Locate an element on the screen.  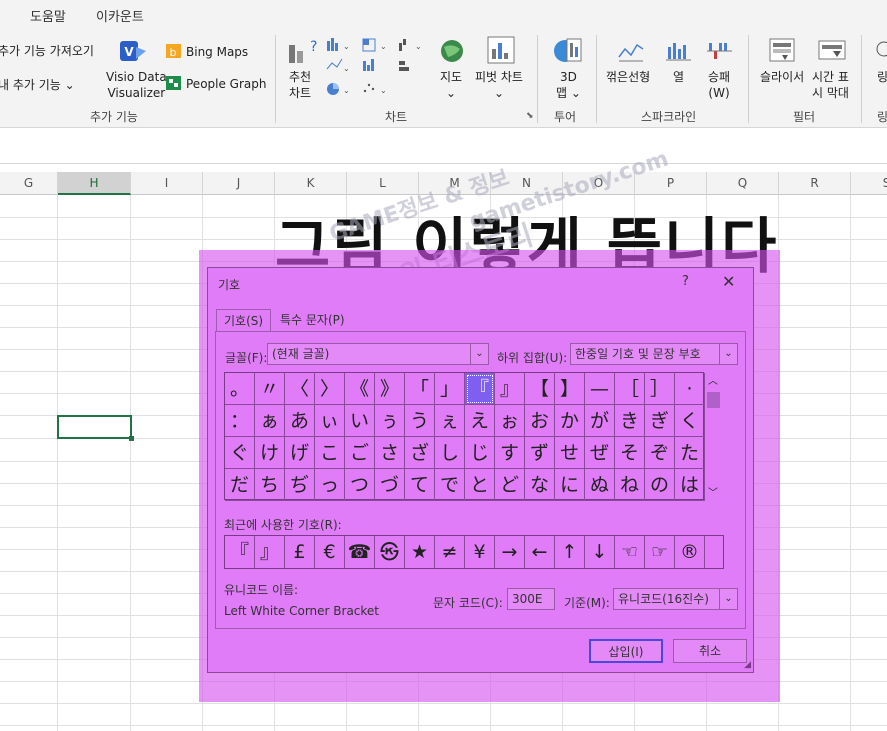
insert-button: 삽입(I) is located at coordinates (626, 651).